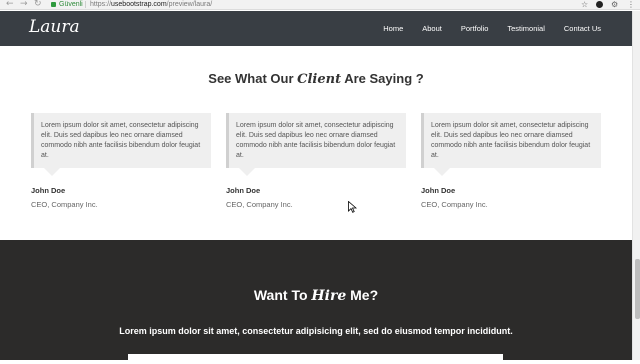 The height and width of the screenshot is (364, 640). I want to click on nav-testimonial: Testimonial, so click(526, 28).